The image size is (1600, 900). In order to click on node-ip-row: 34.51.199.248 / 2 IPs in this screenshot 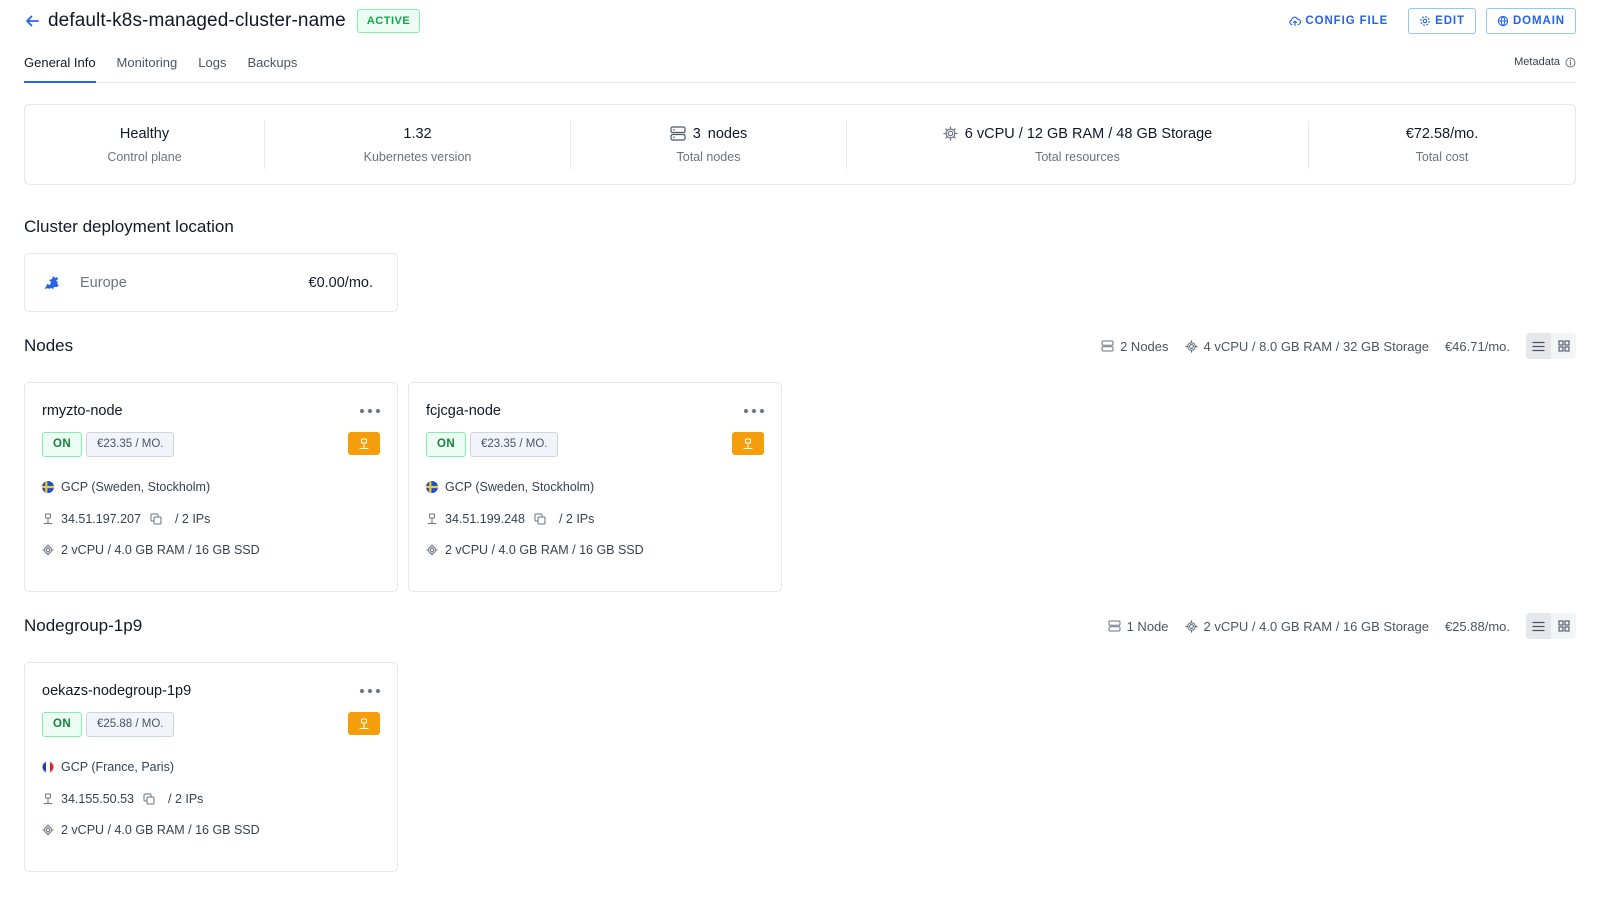, I will do `click(510, 519)`.